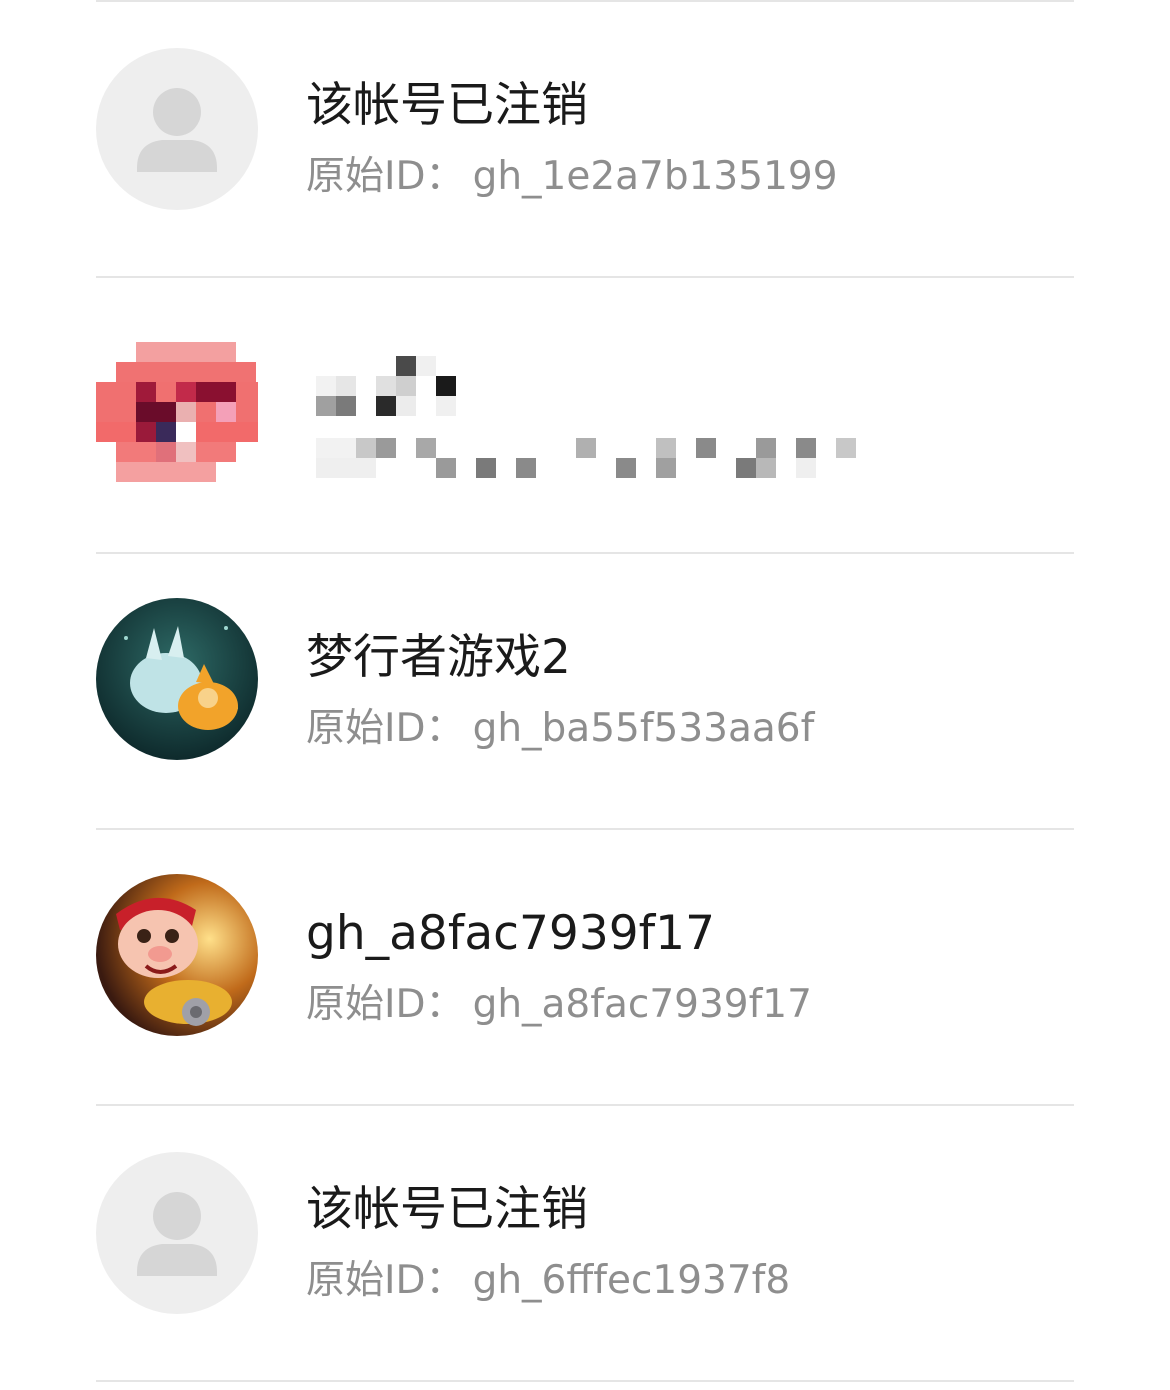 Image resolution: width=1170 pixels, height=1390 pixels. I want to click on original-id-value: gh_ba55f533aa6f, so click(643, 728).